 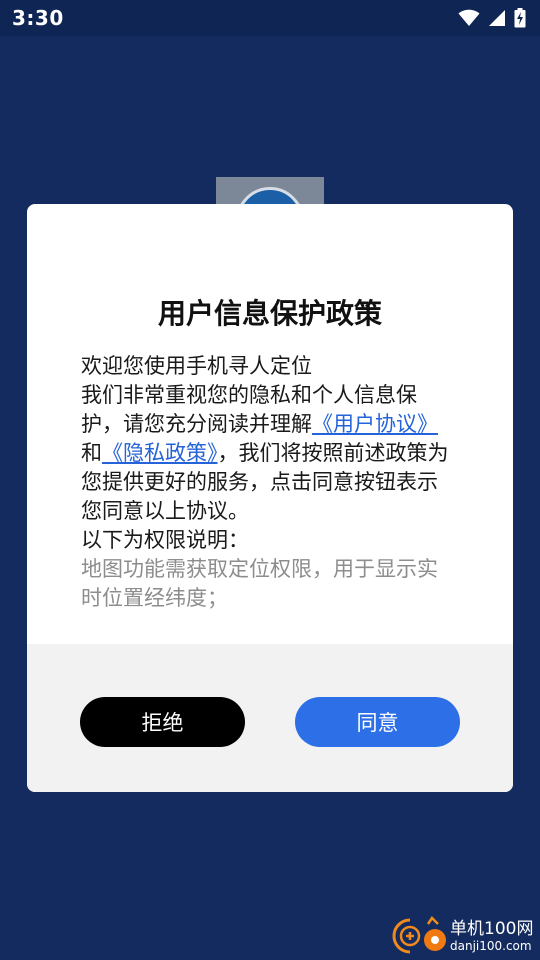 I want to click on watermark-url: danji100.com, so click(x=491, y=946).